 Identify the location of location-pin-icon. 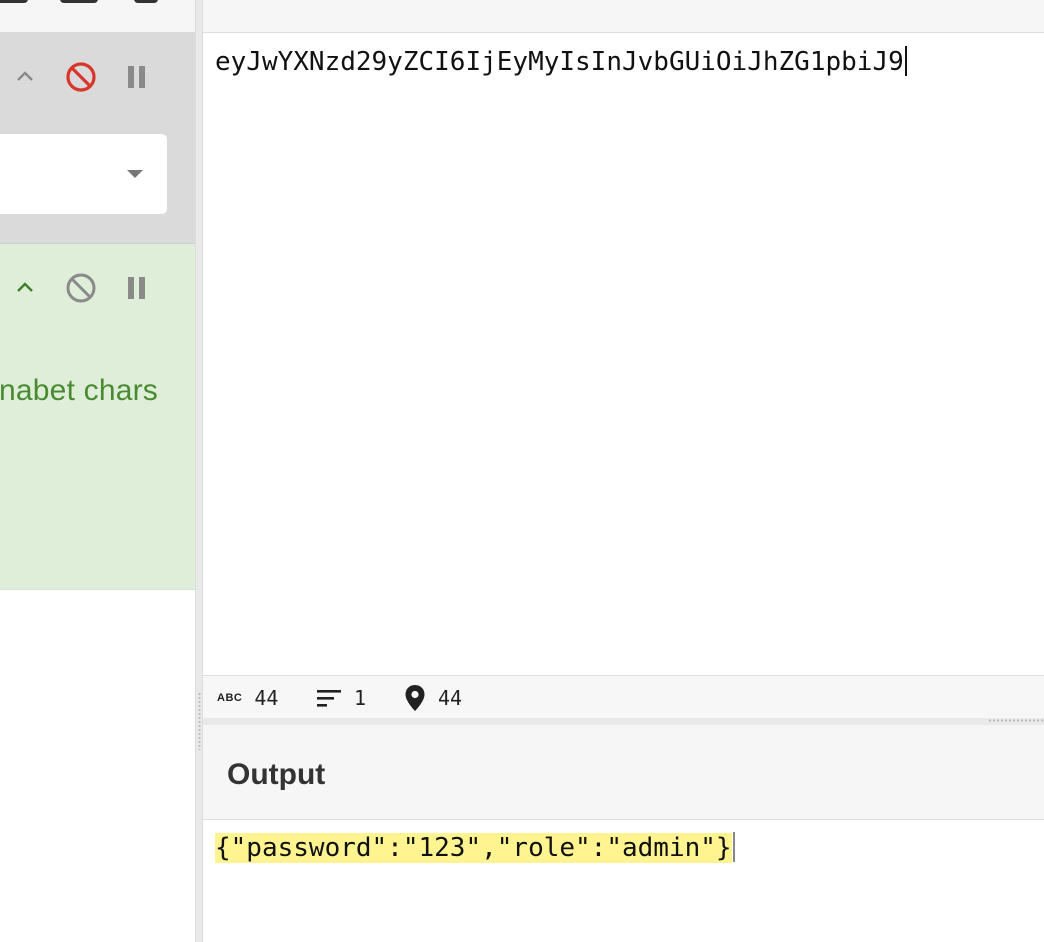
(415, 697).